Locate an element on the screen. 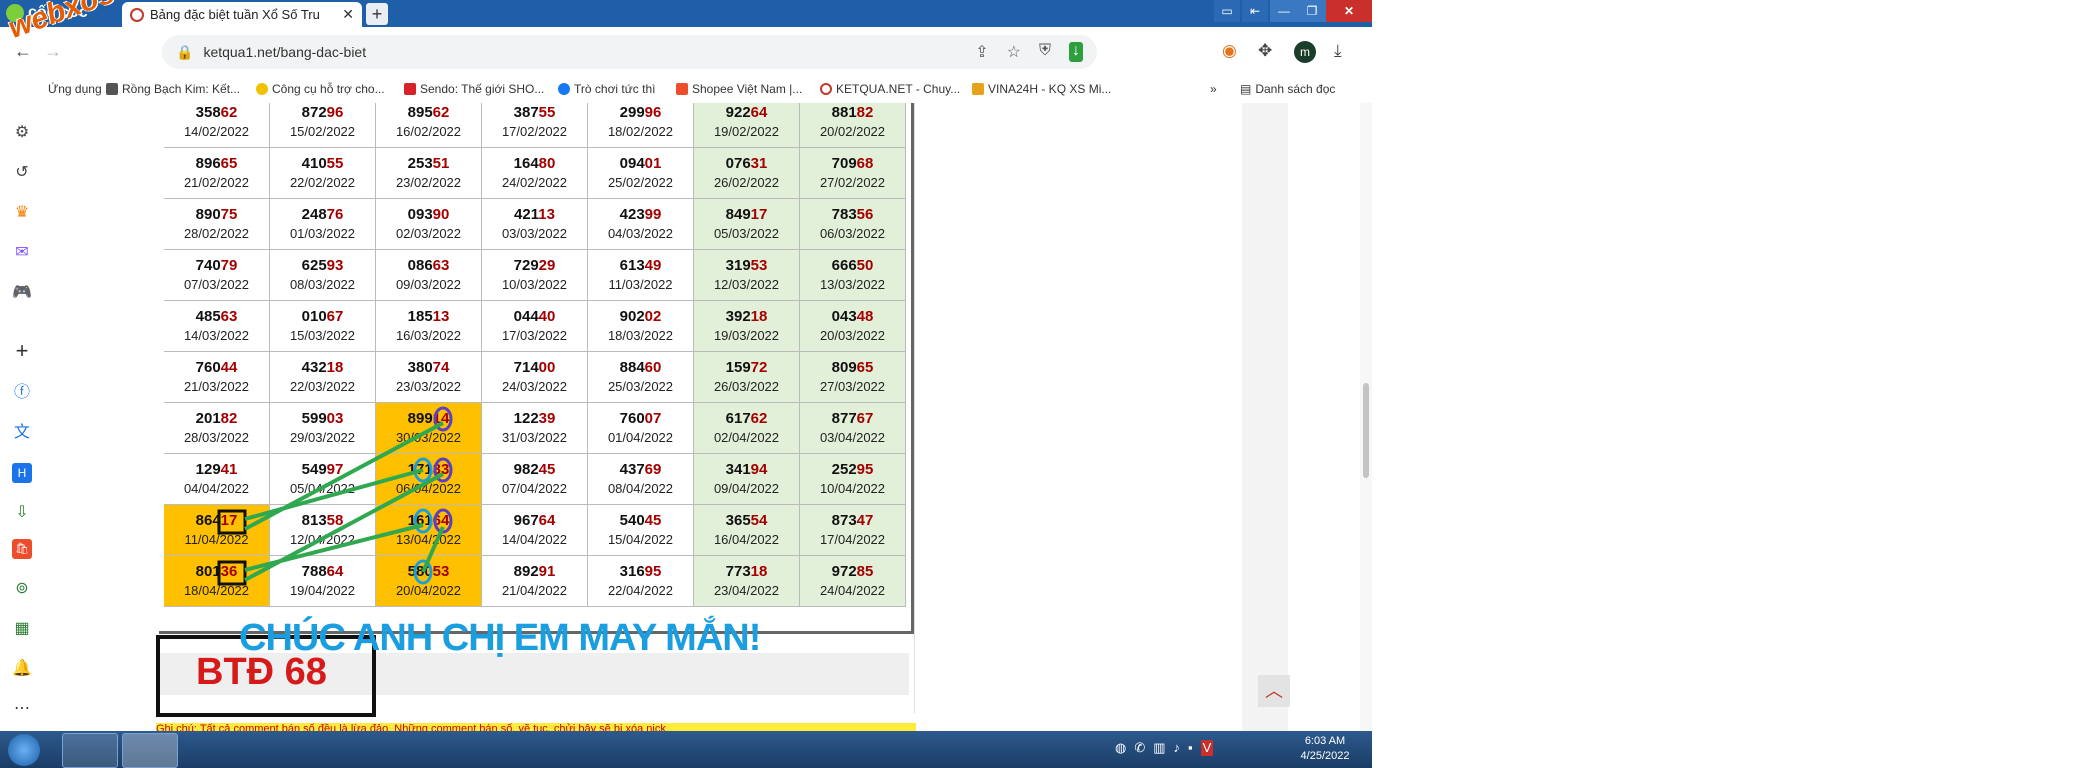 The width and height of the screenshot is (2074, 768). scroll-to-top-button: ︿ is located at coordinates (1274, 691).